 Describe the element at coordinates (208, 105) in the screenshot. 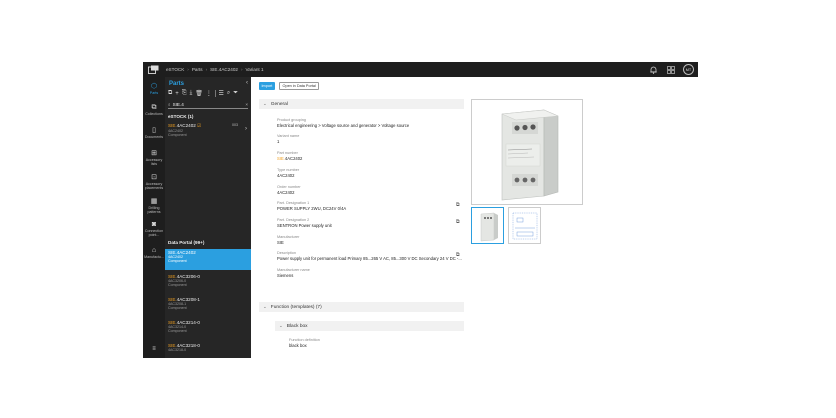

I see `search-input: ⌕ SIE.4 ×` at that location.